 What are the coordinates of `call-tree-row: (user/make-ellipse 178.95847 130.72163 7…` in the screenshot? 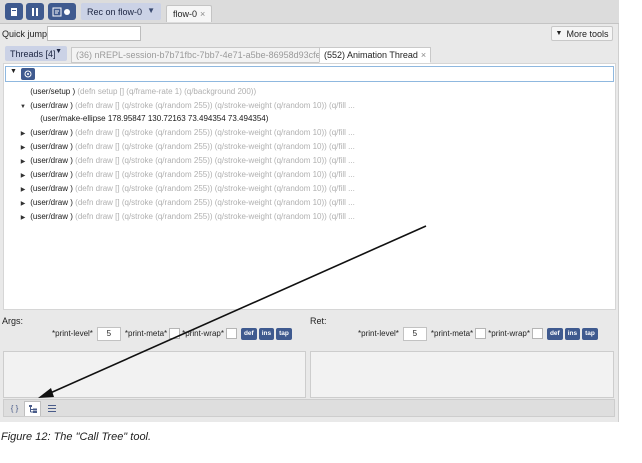 It's located at (136, 118).